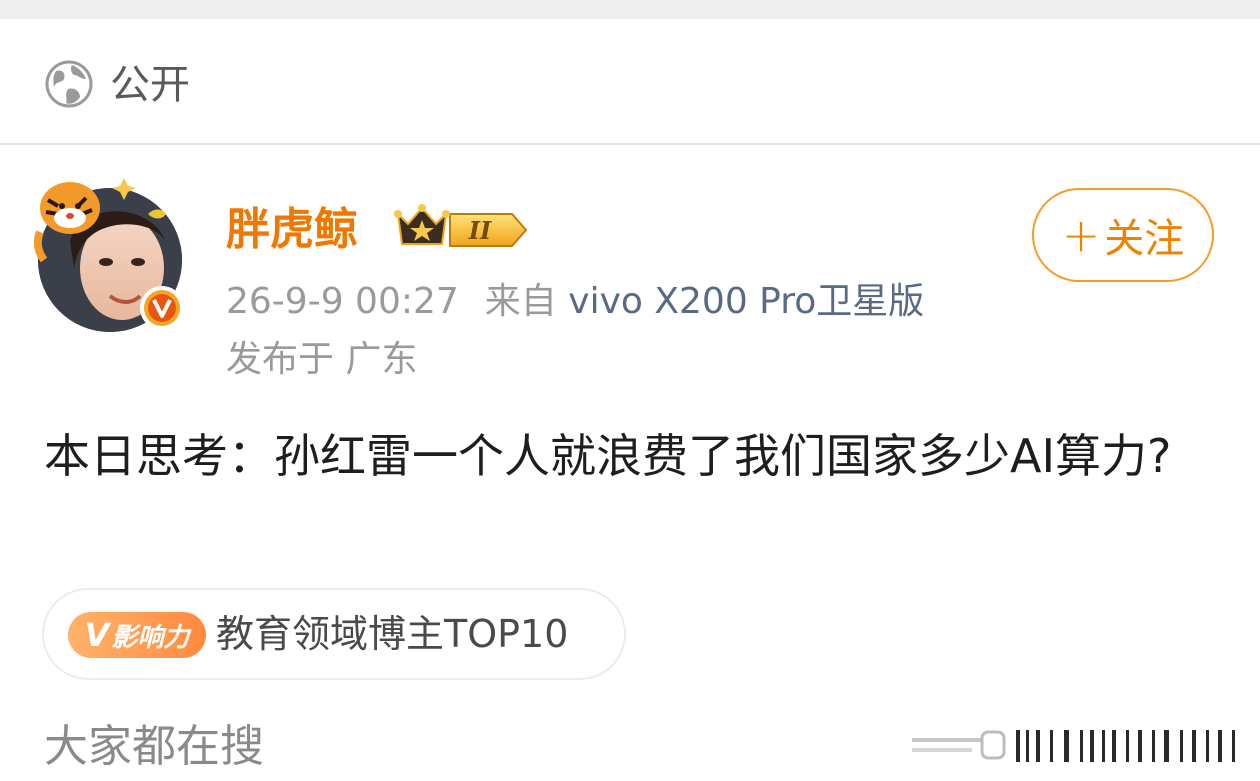 The image size is (1260, 781). I want to click on trending-title: 大家都在搜, so click(154, 746).